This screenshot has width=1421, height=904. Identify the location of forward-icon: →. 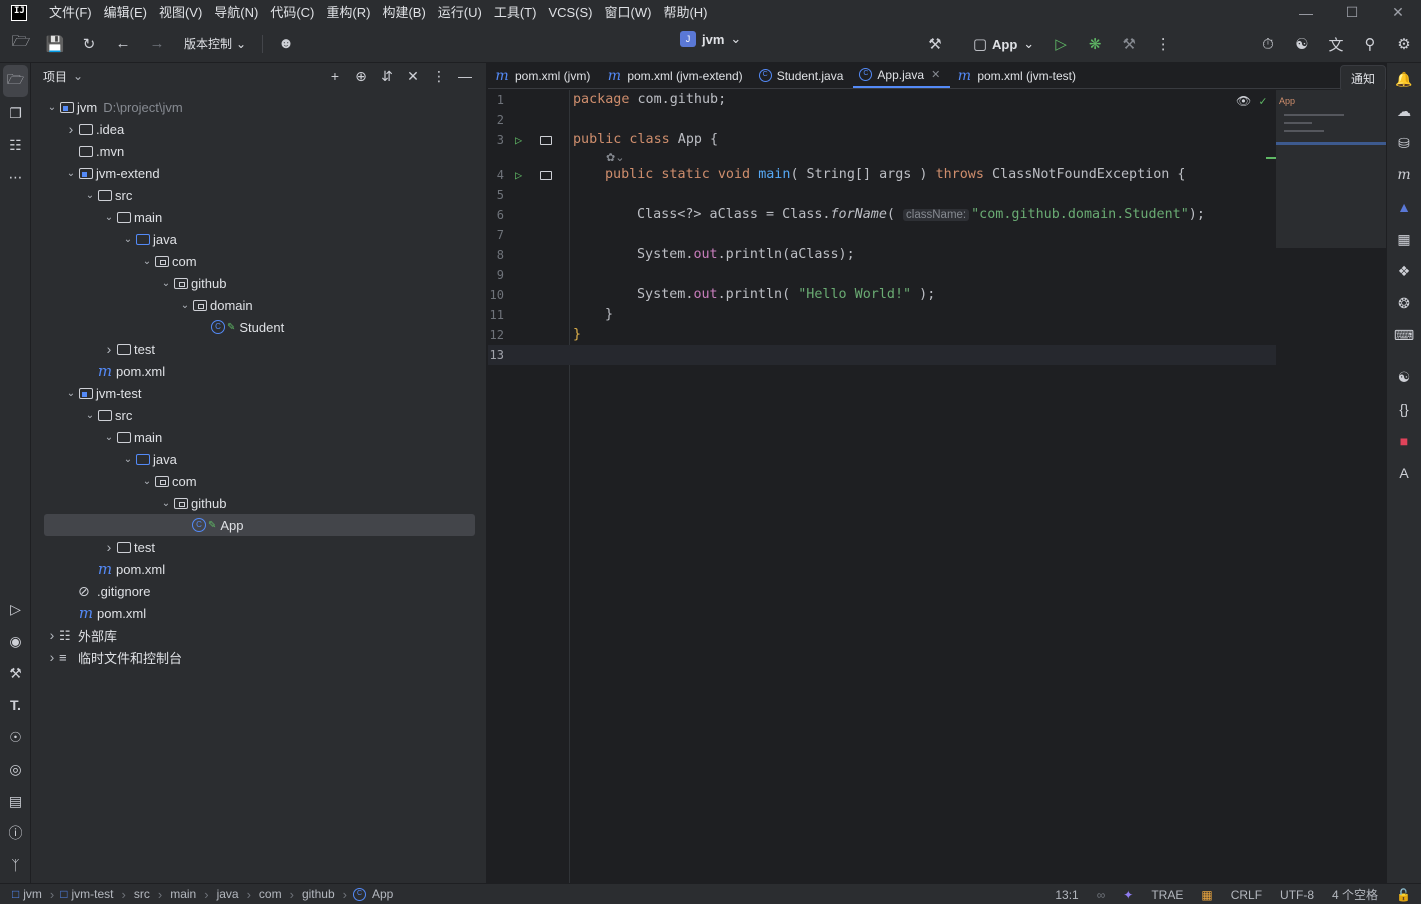
(157, 44).